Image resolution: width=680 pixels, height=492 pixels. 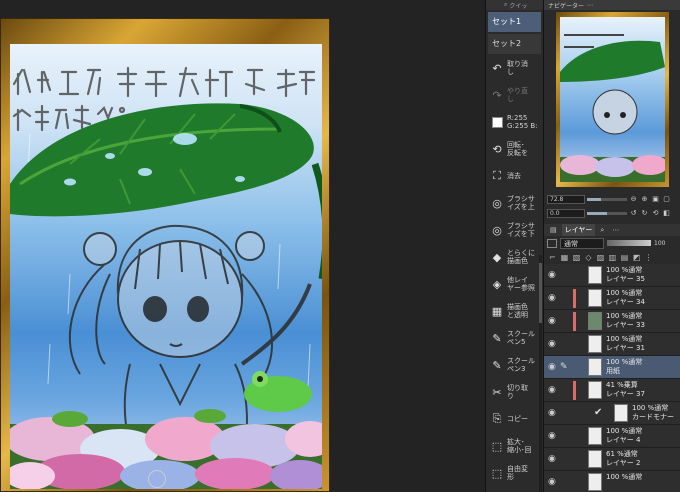 I want to click on tool-label: 回転･ 反転を, so click(x=517, y=149).